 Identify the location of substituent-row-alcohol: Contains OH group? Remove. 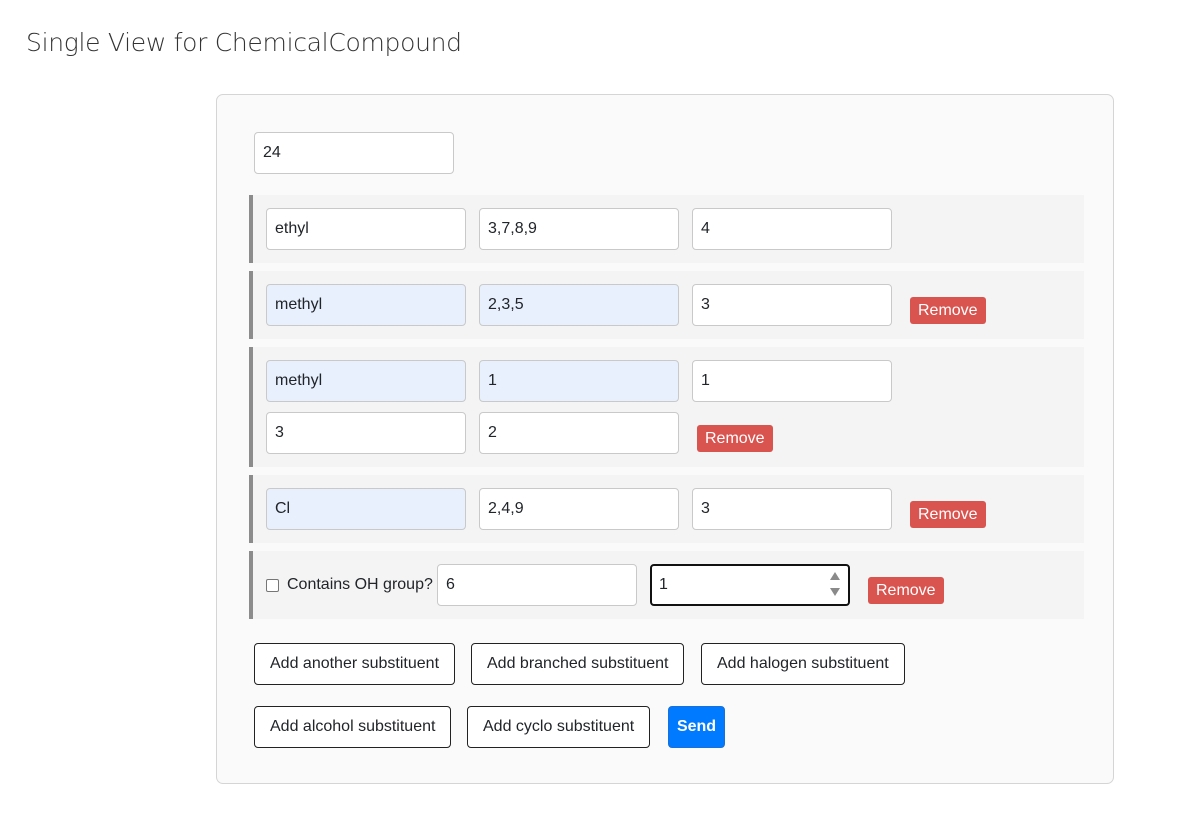
(666, 585).